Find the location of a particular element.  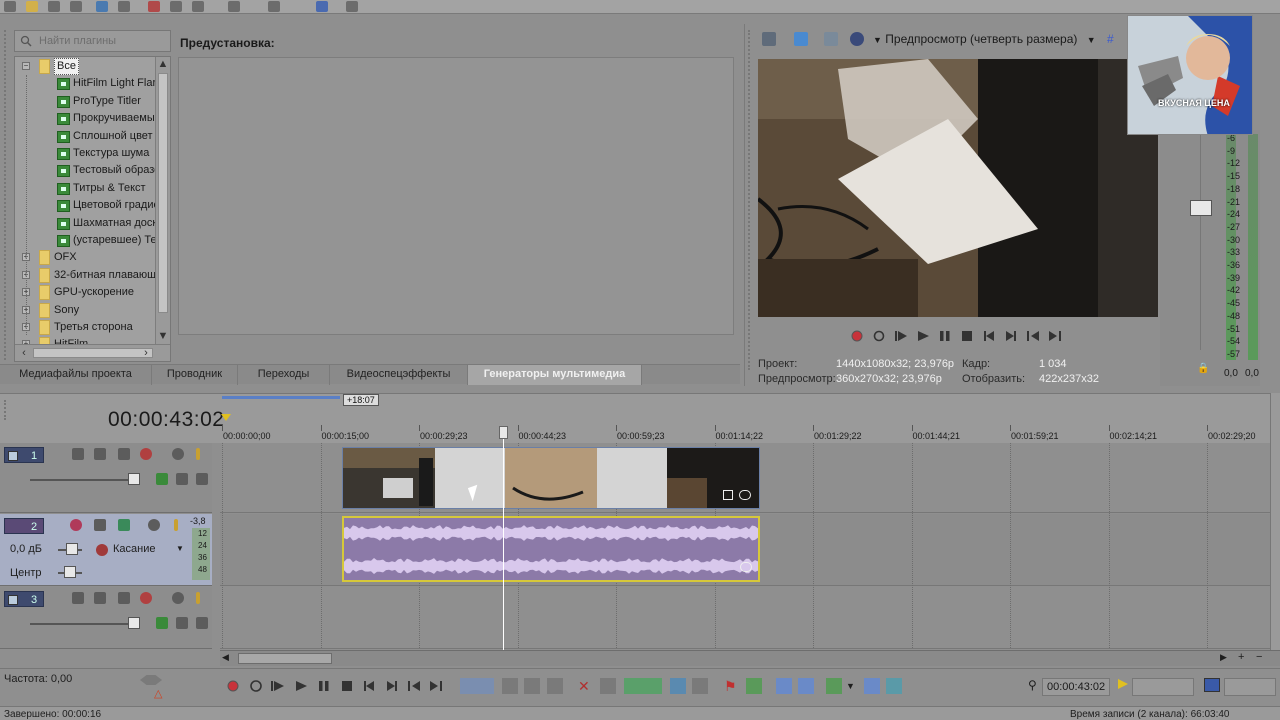

marker-flag-icon is located at coordinates (226, 417).